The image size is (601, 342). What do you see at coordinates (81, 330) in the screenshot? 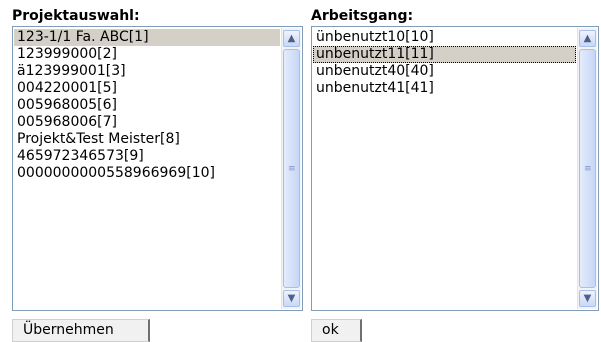
I see `apply-button: Übernehmen` at bounding box center [81, 330].